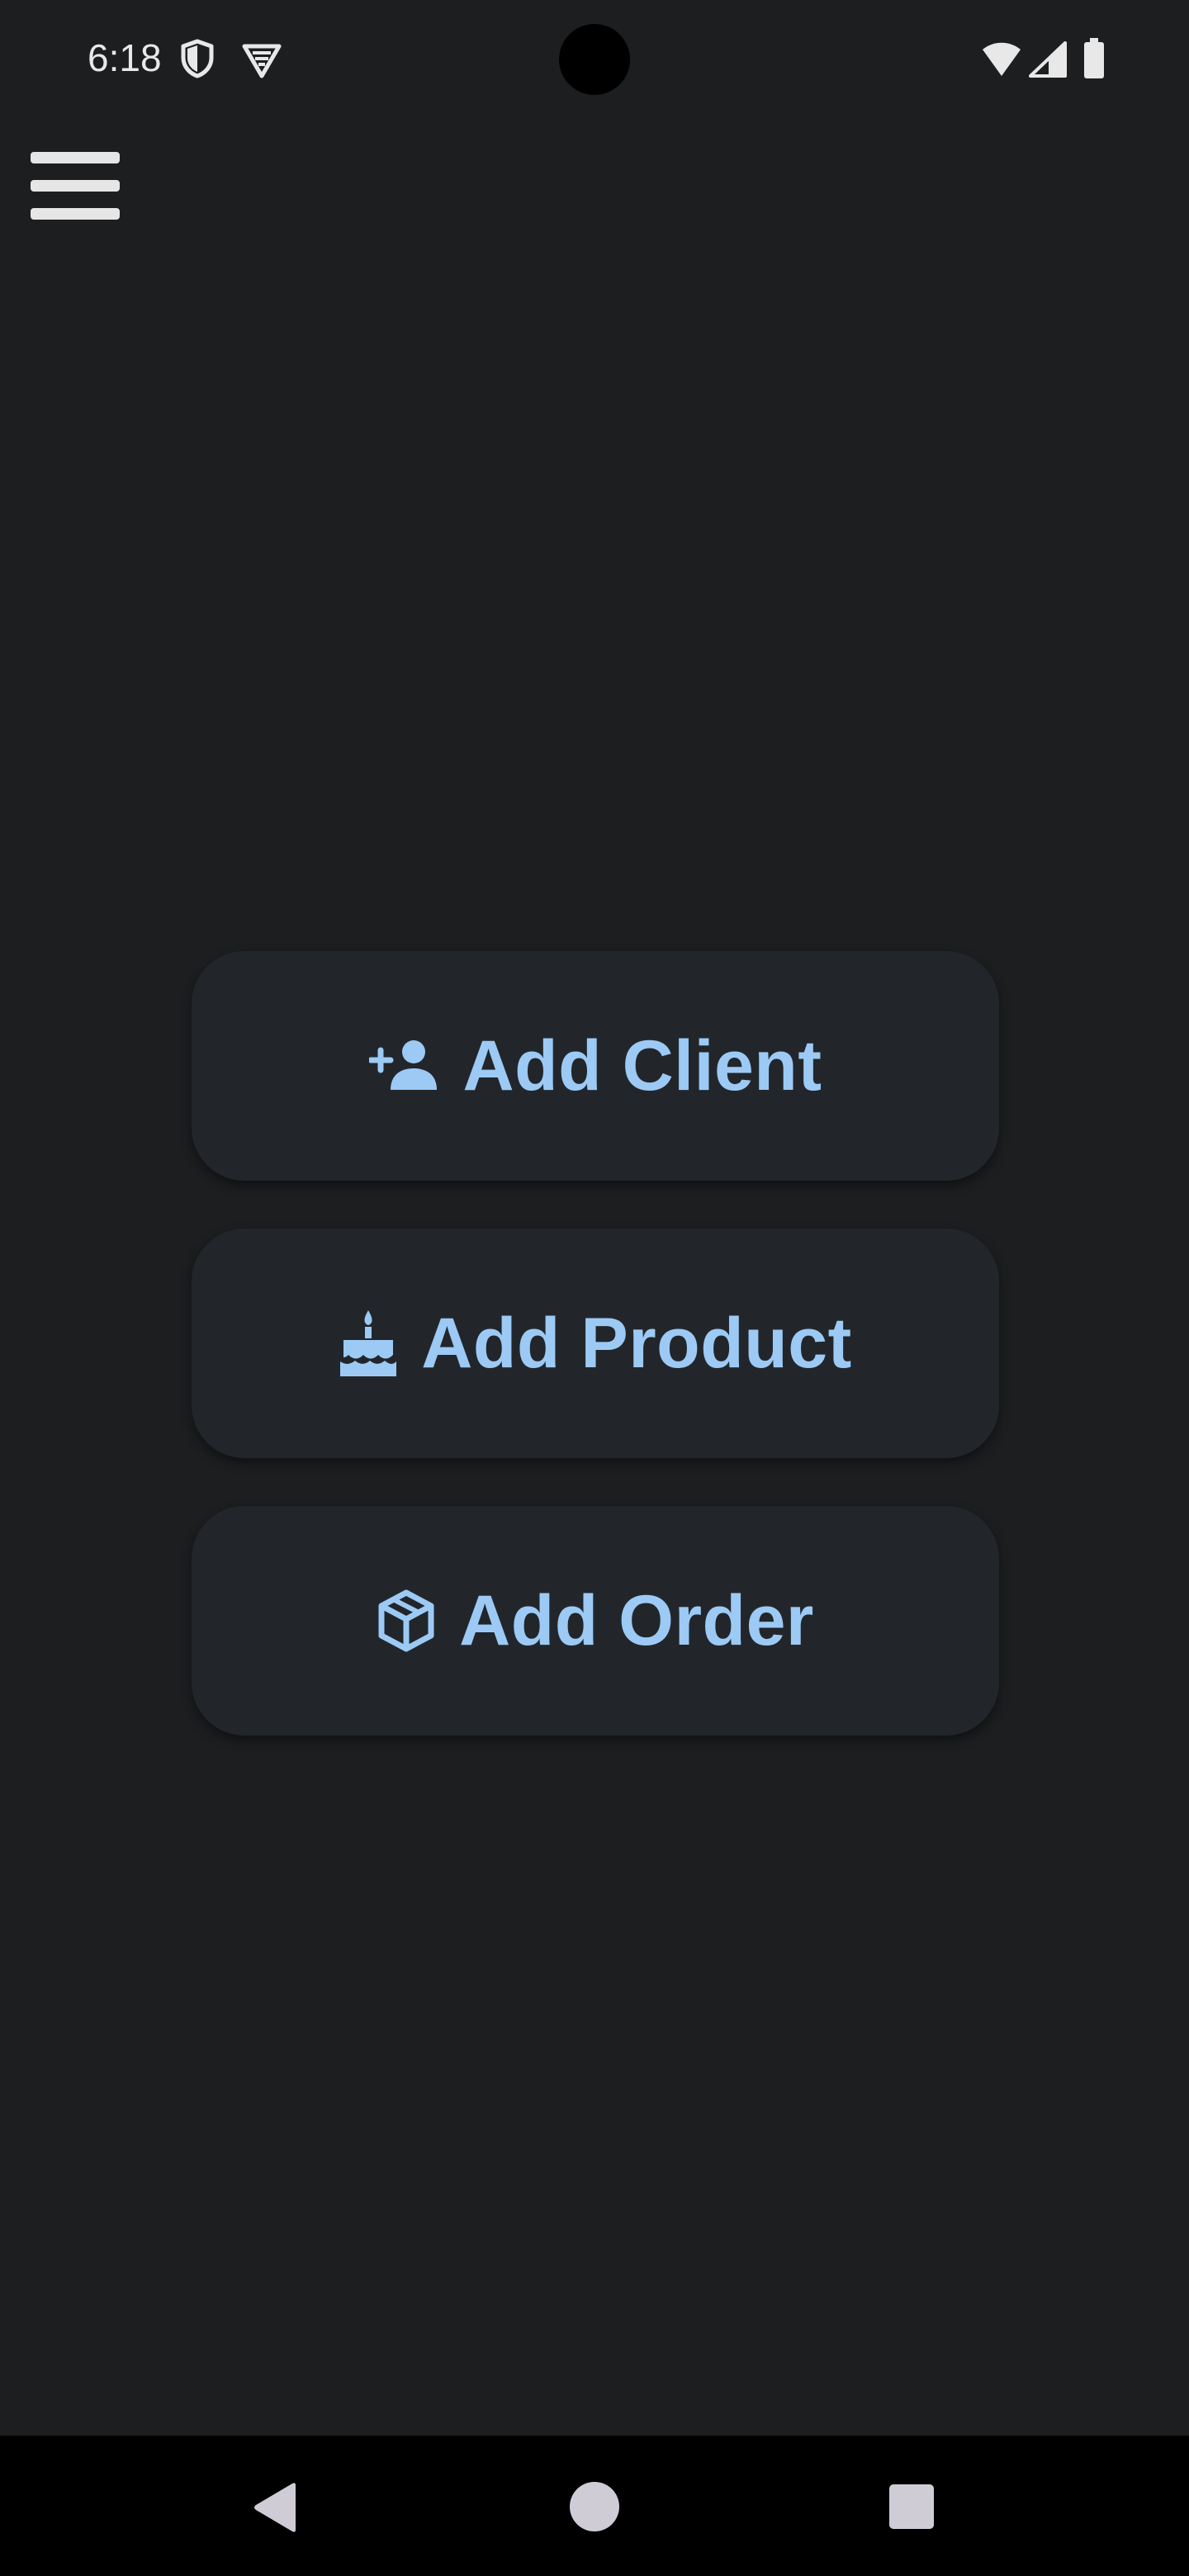 The width and height of the screenshot is (1189, 2576). Describe the element at coordinates (402, 1065) in the screenshot. I see `person-add-icon` at that location.